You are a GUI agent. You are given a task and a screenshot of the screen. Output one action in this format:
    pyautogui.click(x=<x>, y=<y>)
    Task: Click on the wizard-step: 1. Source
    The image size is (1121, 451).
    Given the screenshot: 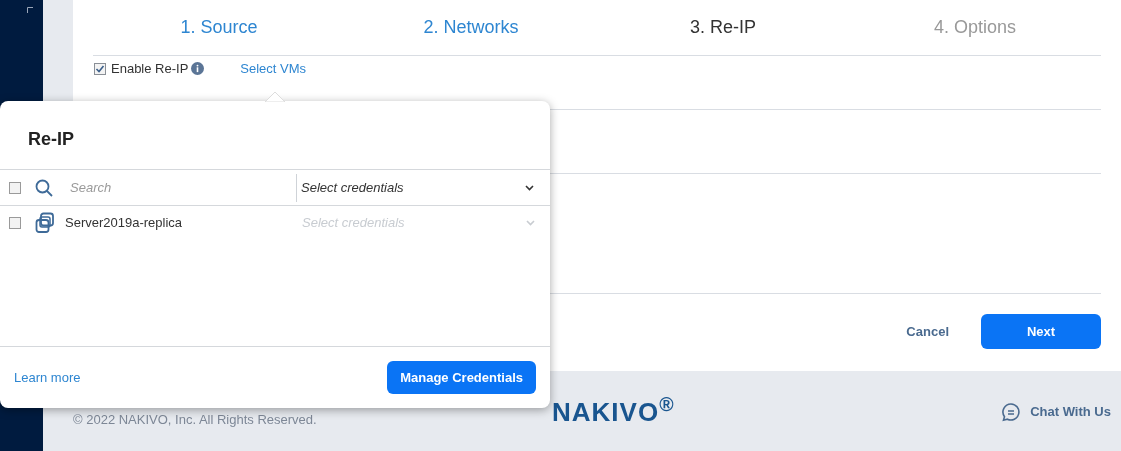 What is the action you would take?
    pyautogui.click(x=219, y=27)
    